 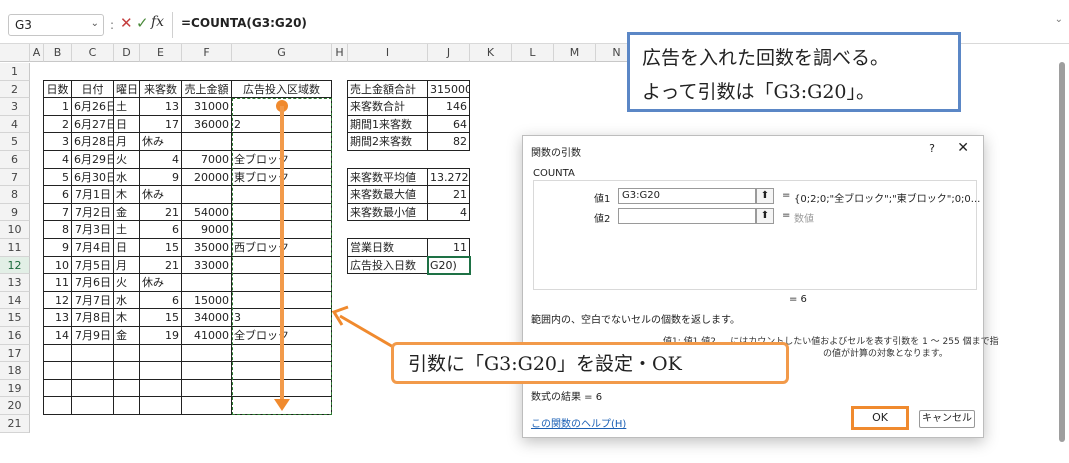 I want to click on table-cell: 41000, so click(x=206, y=335).